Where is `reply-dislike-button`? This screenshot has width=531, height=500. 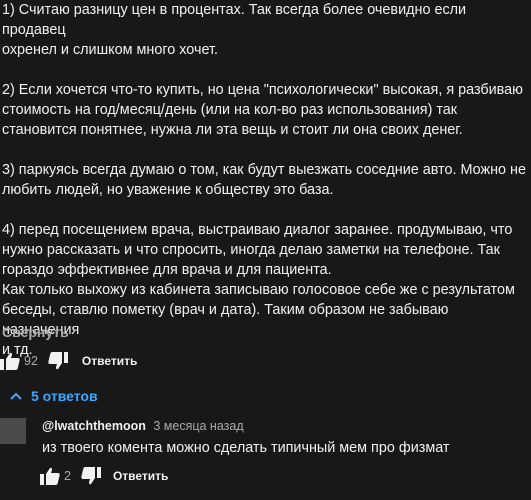
reply-dislike-button is located at coordinates (91, 476).